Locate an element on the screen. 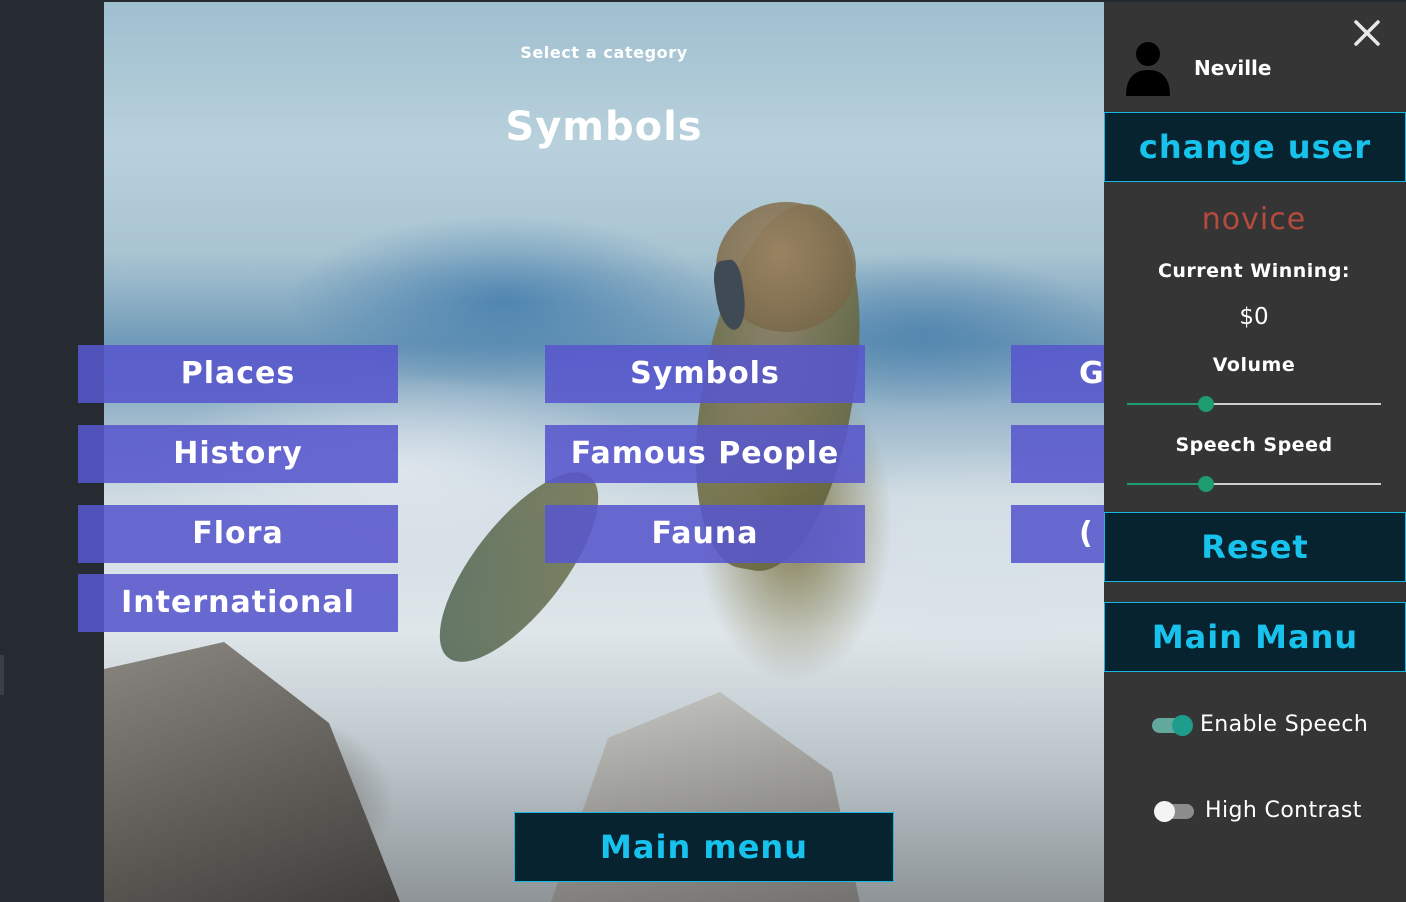 This screenshot has height=902, width=1406. level-badge: novice is located at coordinates (1254, 219).